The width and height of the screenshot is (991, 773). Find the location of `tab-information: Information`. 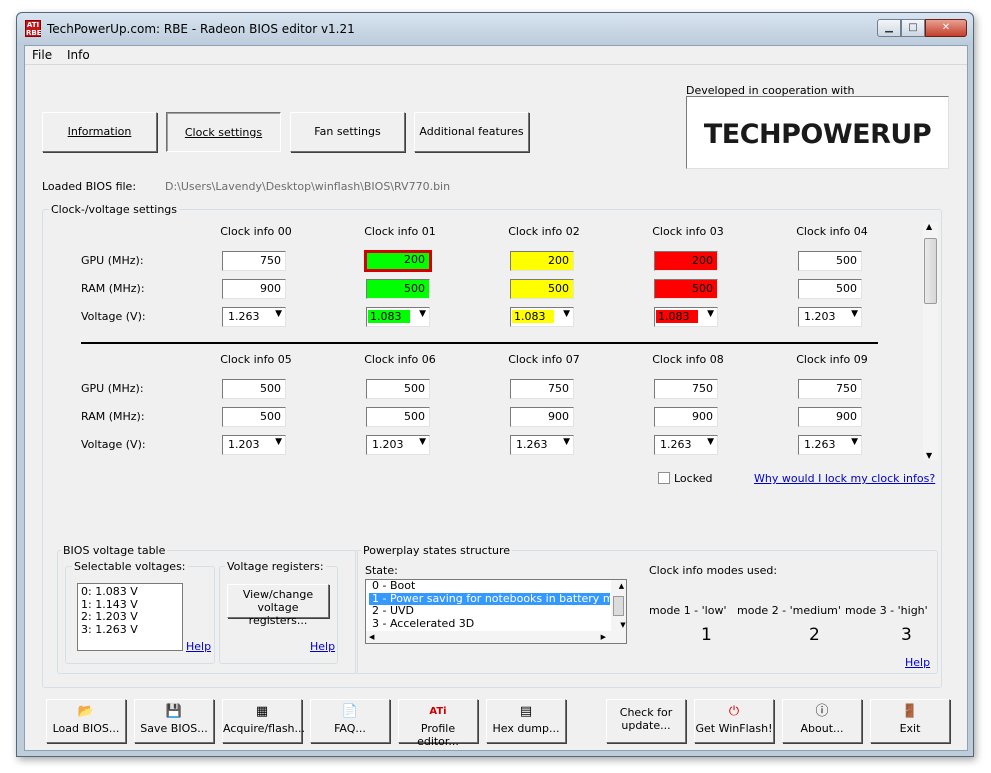

tab-information: Information is located at coordinates (99, 132).